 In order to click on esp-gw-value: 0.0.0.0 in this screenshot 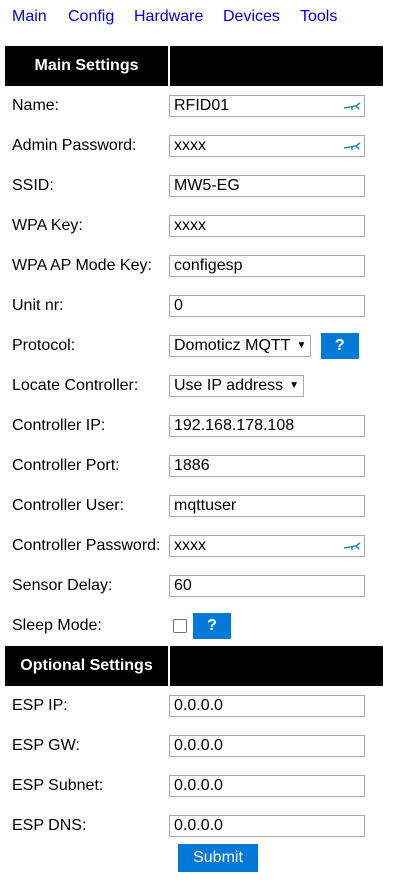, I will do `click(198, 745)`.